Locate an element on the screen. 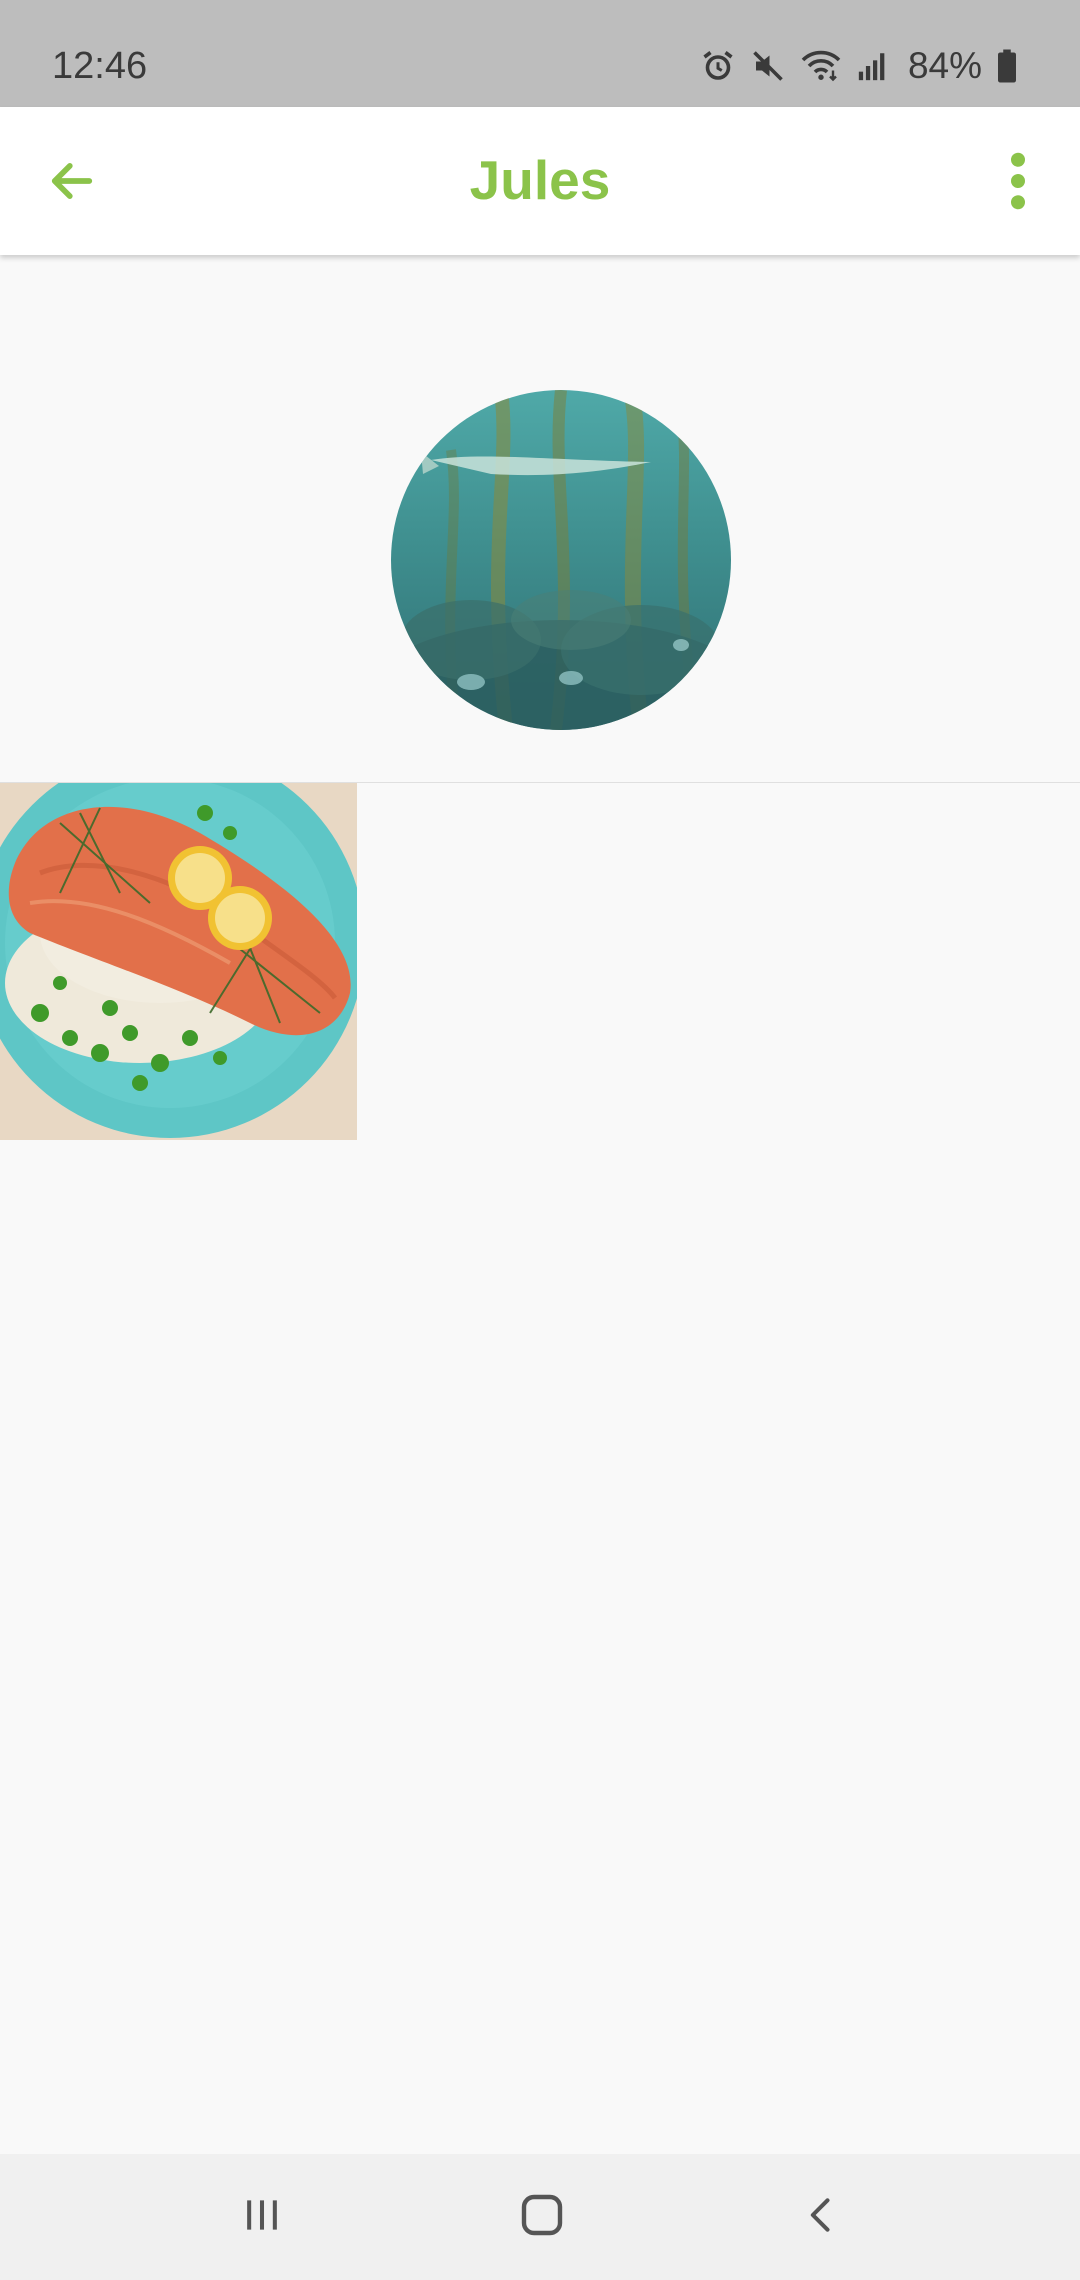 The width and height of the screenshot is (1080, 2280). system-nav-bar is located at coordinates (540, 2217).